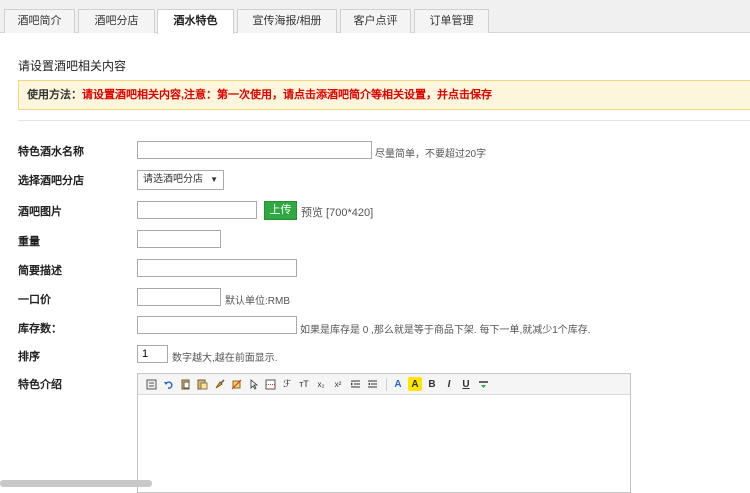  What do you see at coordinates (384, 120) in the screenshot?
I see `divider` at bounding box center [384, 120].